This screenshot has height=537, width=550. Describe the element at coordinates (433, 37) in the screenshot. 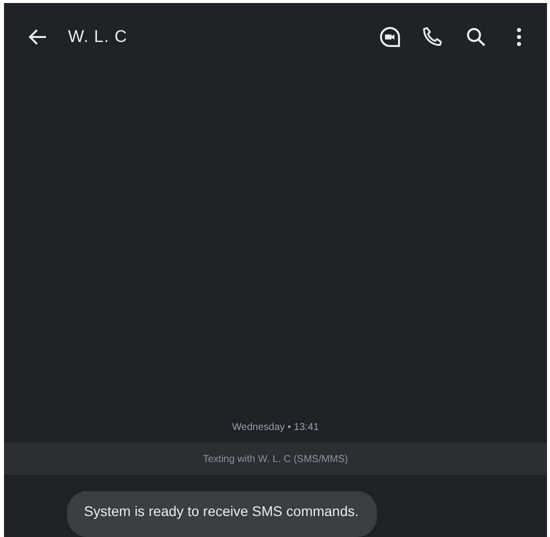

I see `phone-icon` at that location.